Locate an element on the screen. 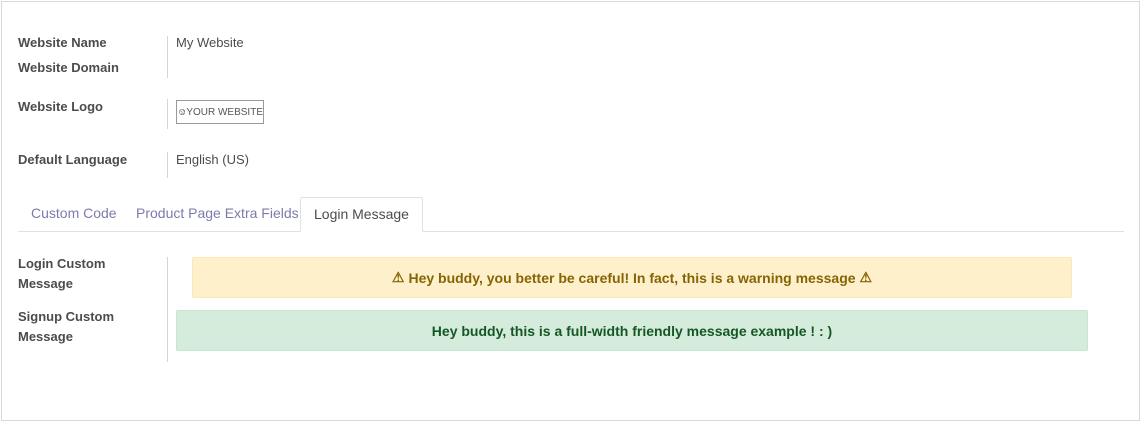 The height and width of the screenshot is (421, 1142). tab-product-page-extra-fields: Product Page Extra Fields is located at coordinates (217, 214).